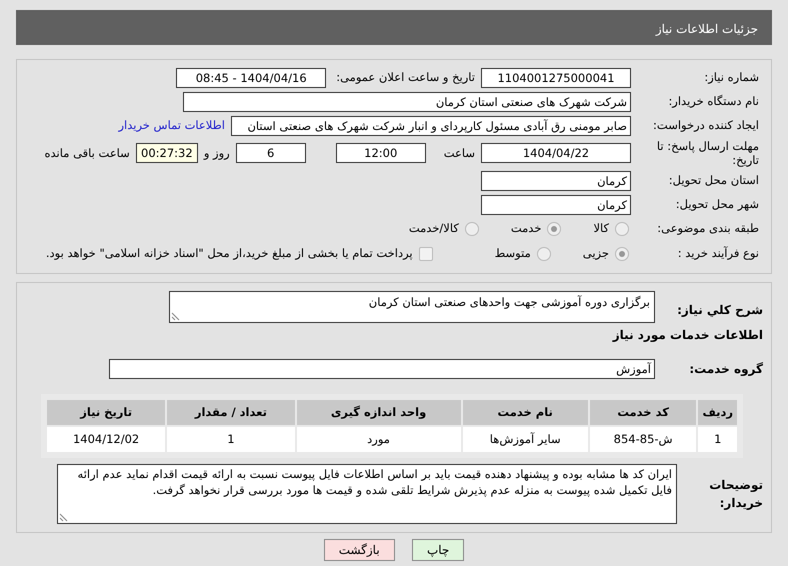 The height and width of the screenshot is (566, 788). I want to click on field-label: ایجاد کننده درخواست:, so click(706, 125).